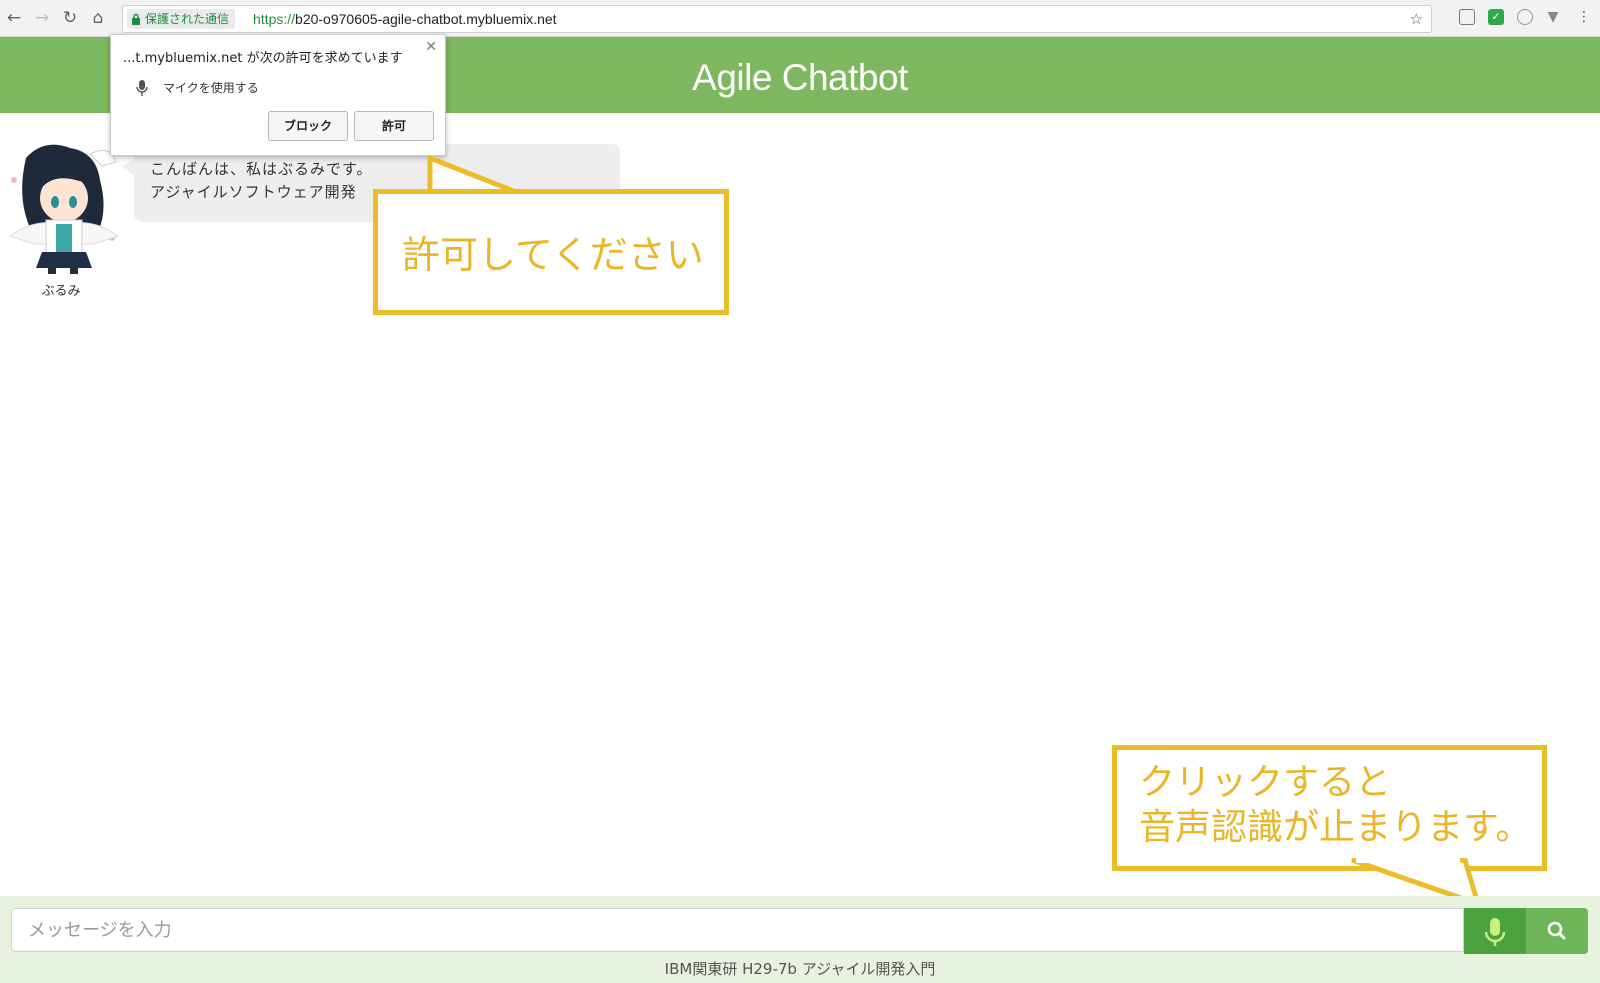  Describe the element at coordinates (1467, 17) in the screenshot. I see `extension-icon` at that location.